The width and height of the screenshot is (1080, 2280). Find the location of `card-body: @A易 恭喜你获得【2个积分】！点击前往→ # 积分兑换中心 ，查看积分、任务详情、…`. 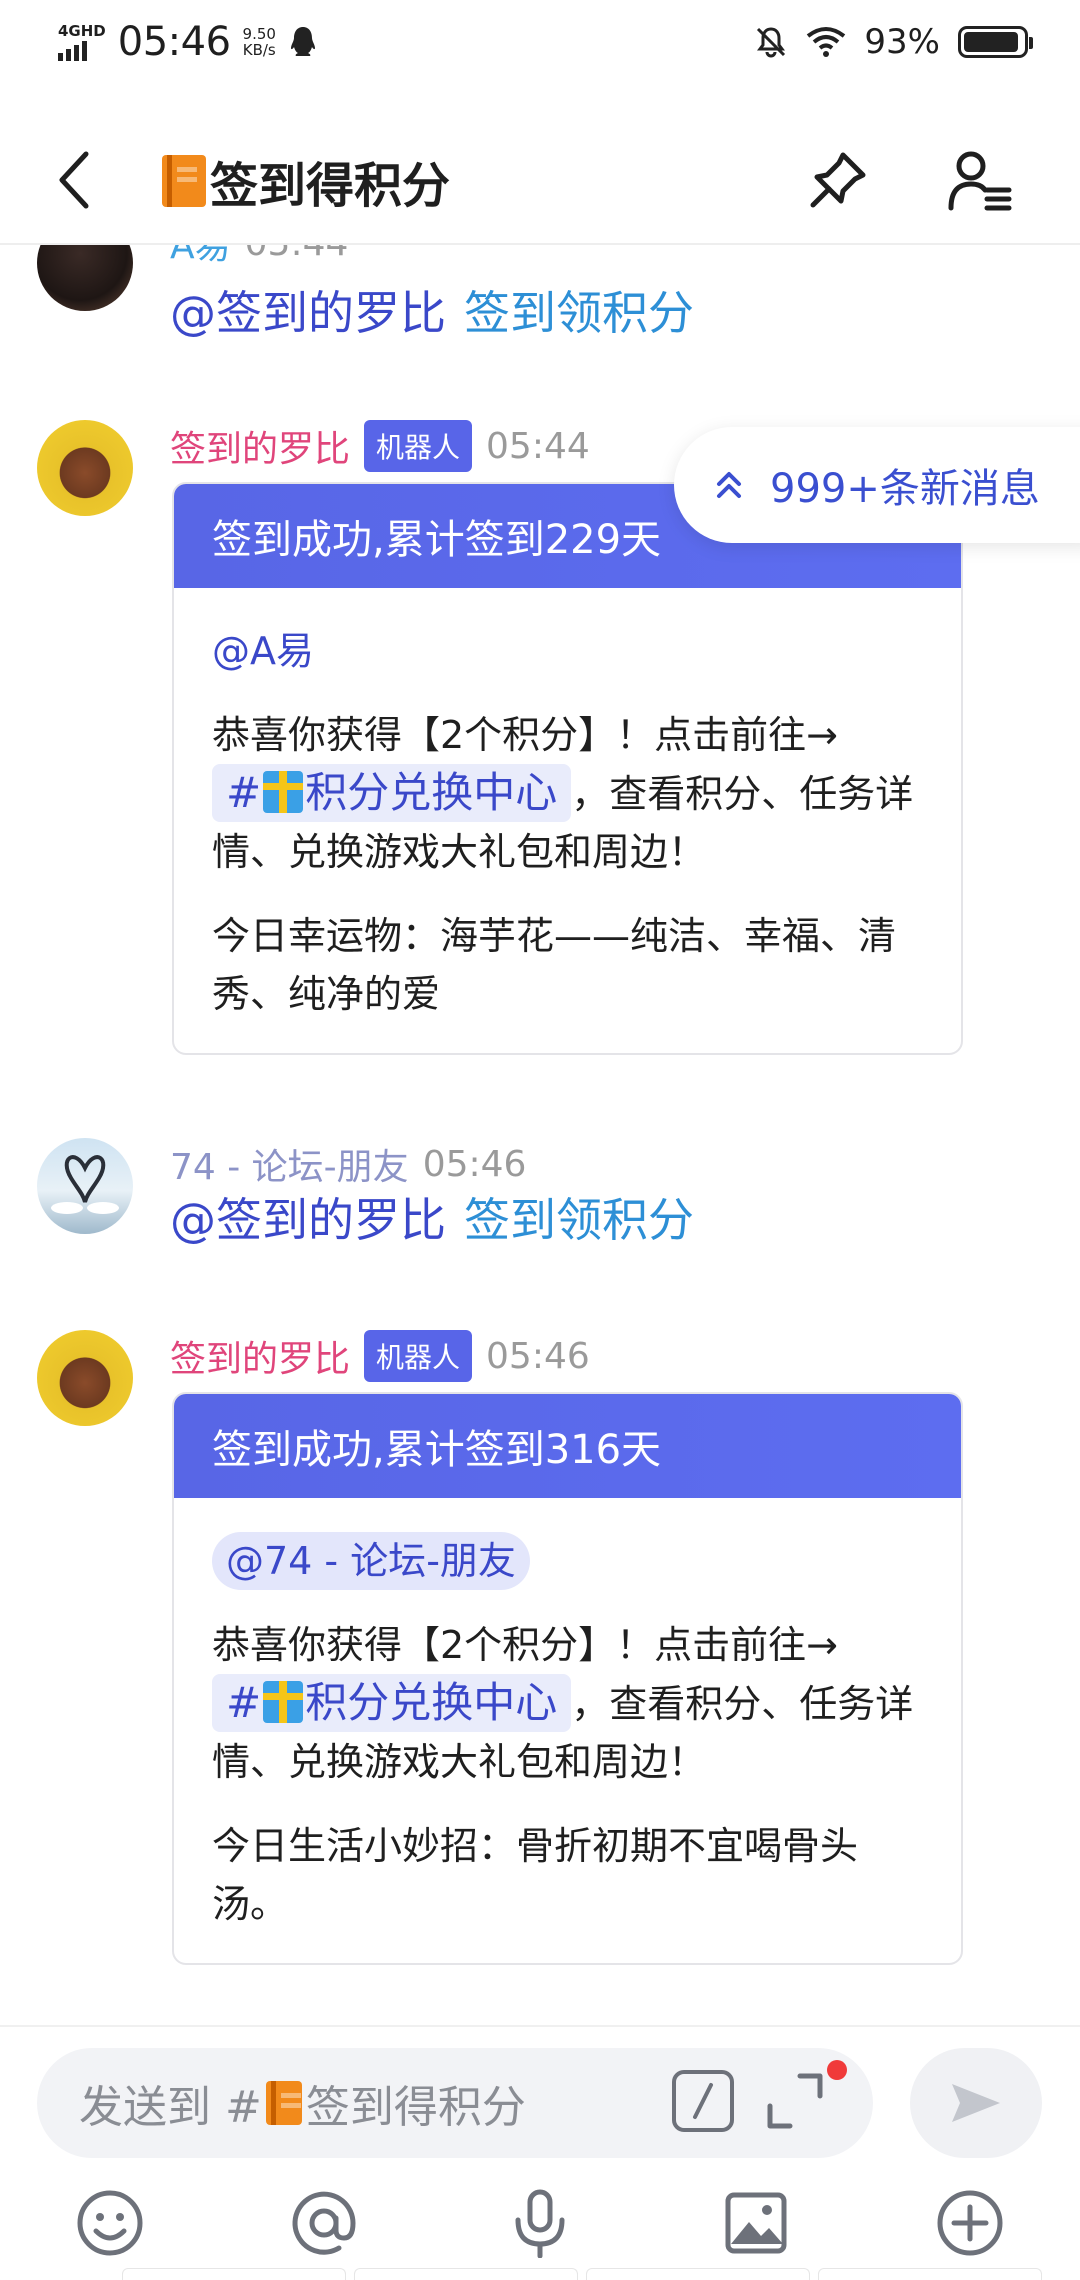

card-body: @A易 恭喜你获得【2个积分】！点击前往→ # 积分兑换中心 ，查看积分、任务详情、… is located at coordinates (567, 820).